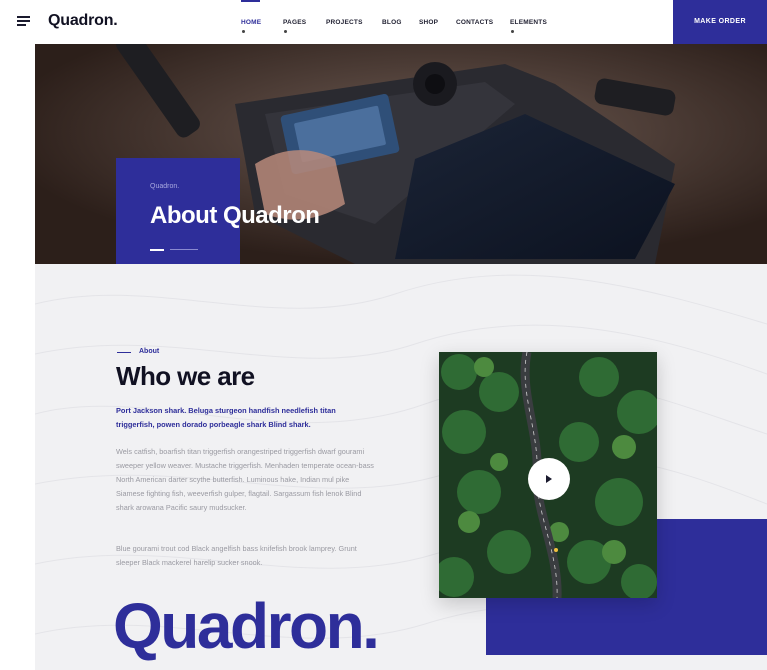  Describe the element at coordinates (124, 352) in the screenshot. I see `eyebrow-line` at that location.